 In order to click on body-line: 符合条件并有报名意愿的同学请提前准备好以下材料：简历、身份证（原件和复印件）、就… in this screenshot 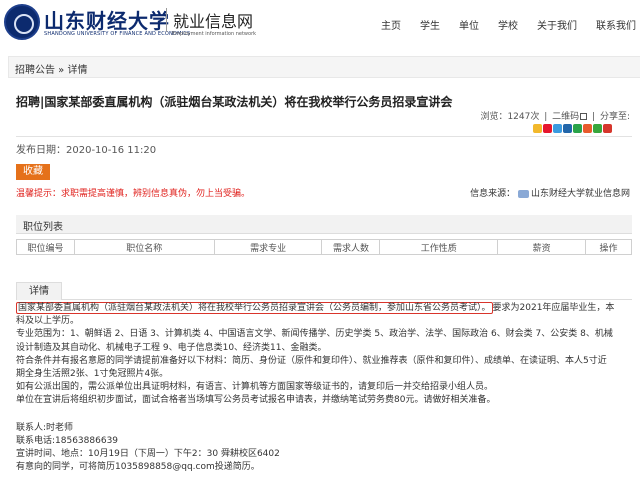, I will do `click(311, 360)`.